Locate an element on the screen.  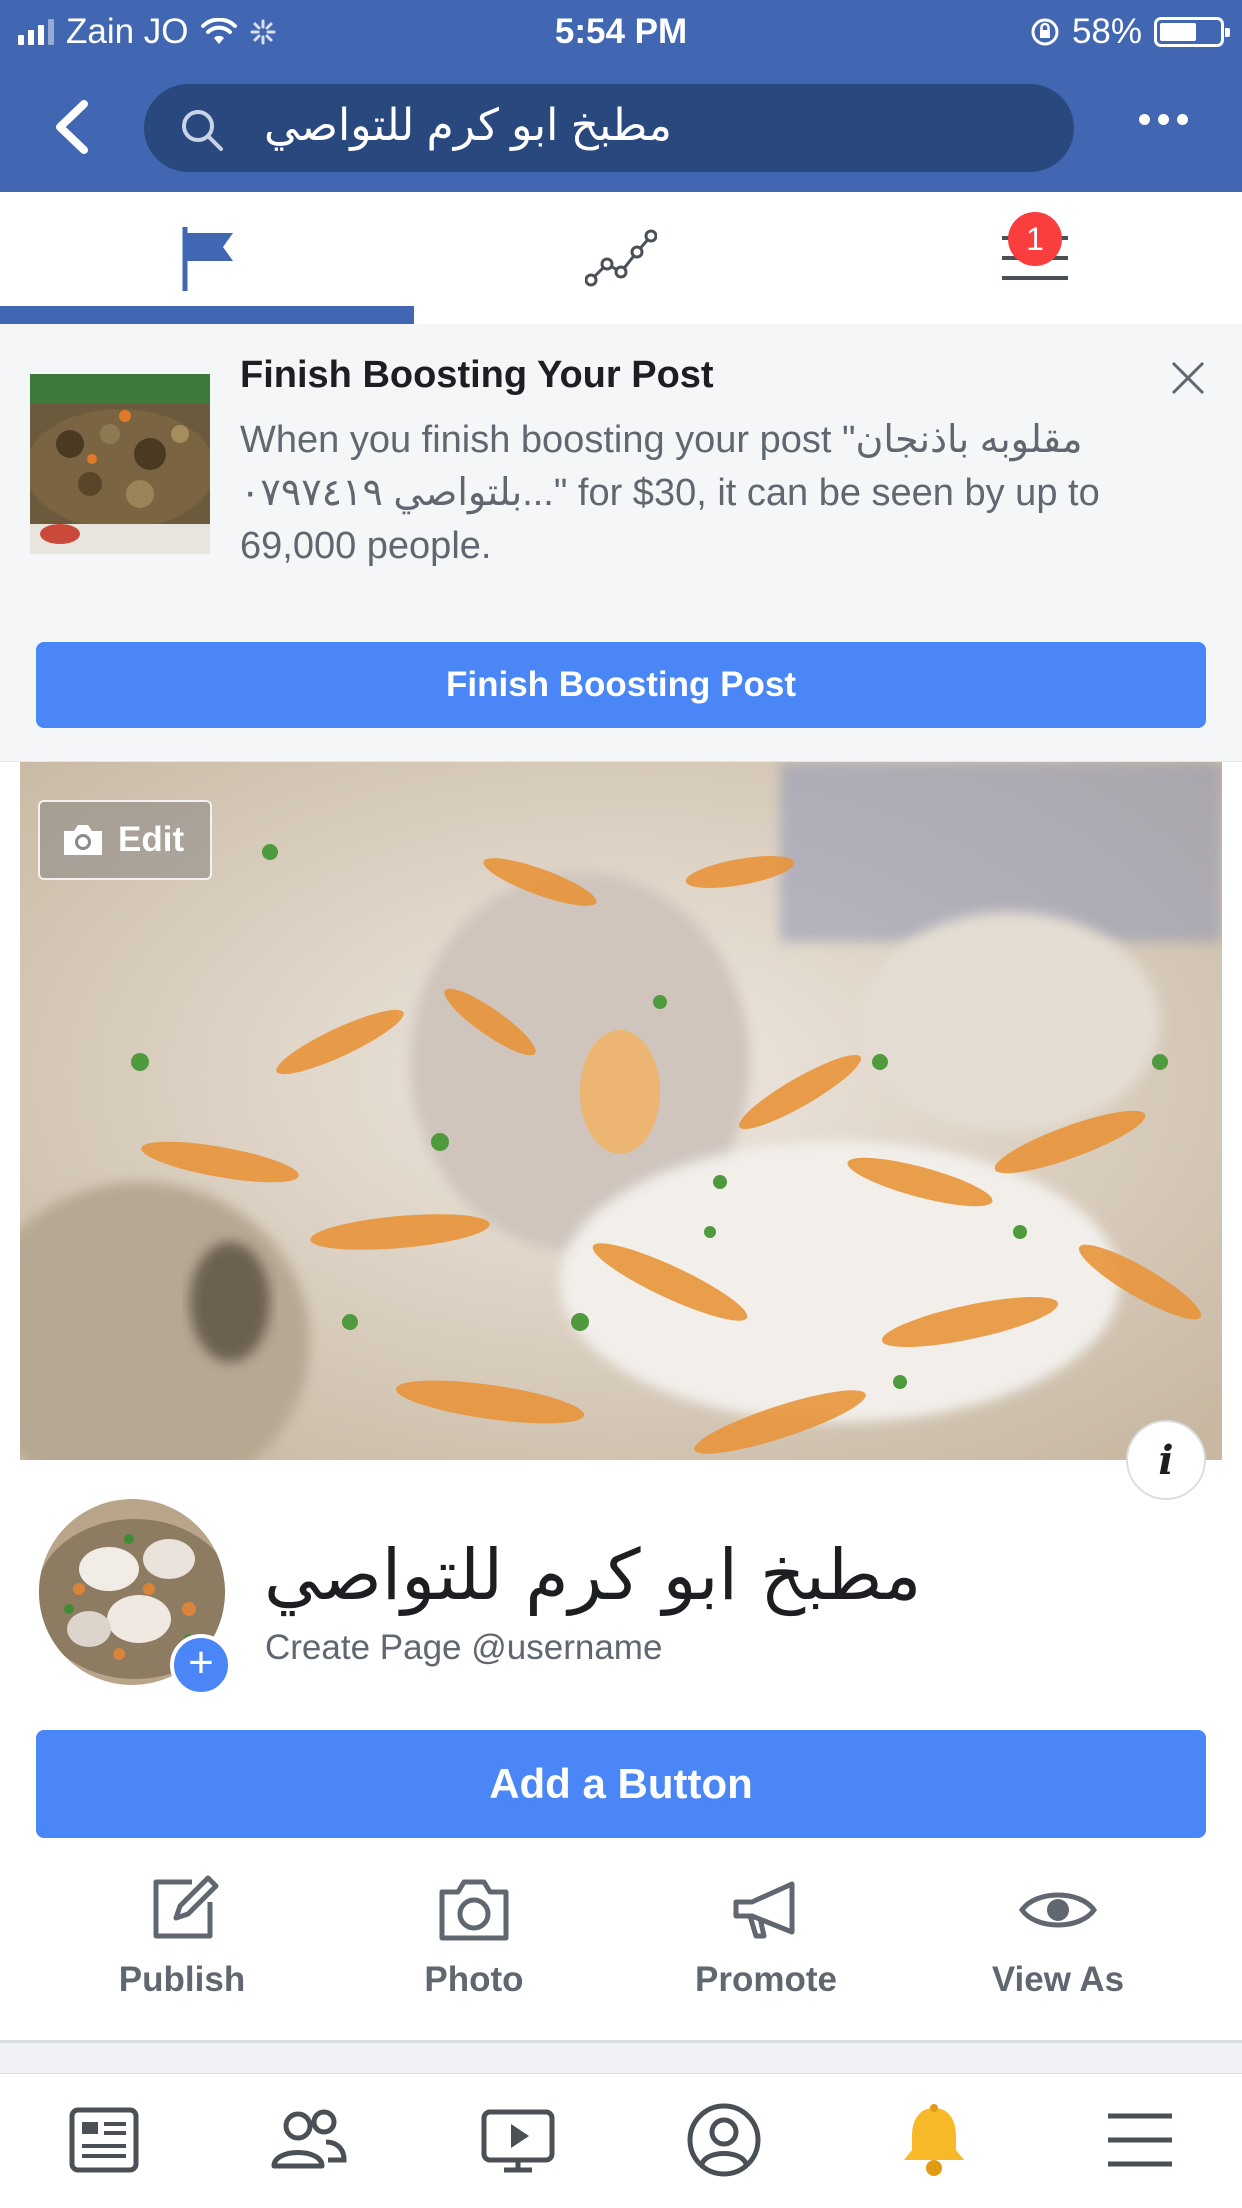
tab-page is located at coordinates (207, 258).